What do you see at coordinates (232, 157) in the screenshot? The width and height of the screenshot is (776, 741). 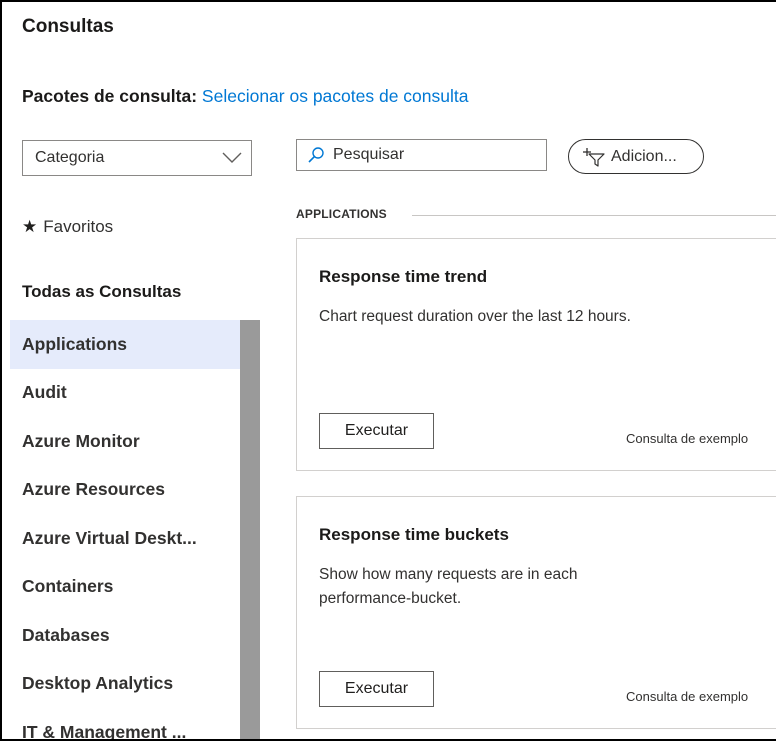 I see `chevron-down-icon` at bounding box center [232, 157].